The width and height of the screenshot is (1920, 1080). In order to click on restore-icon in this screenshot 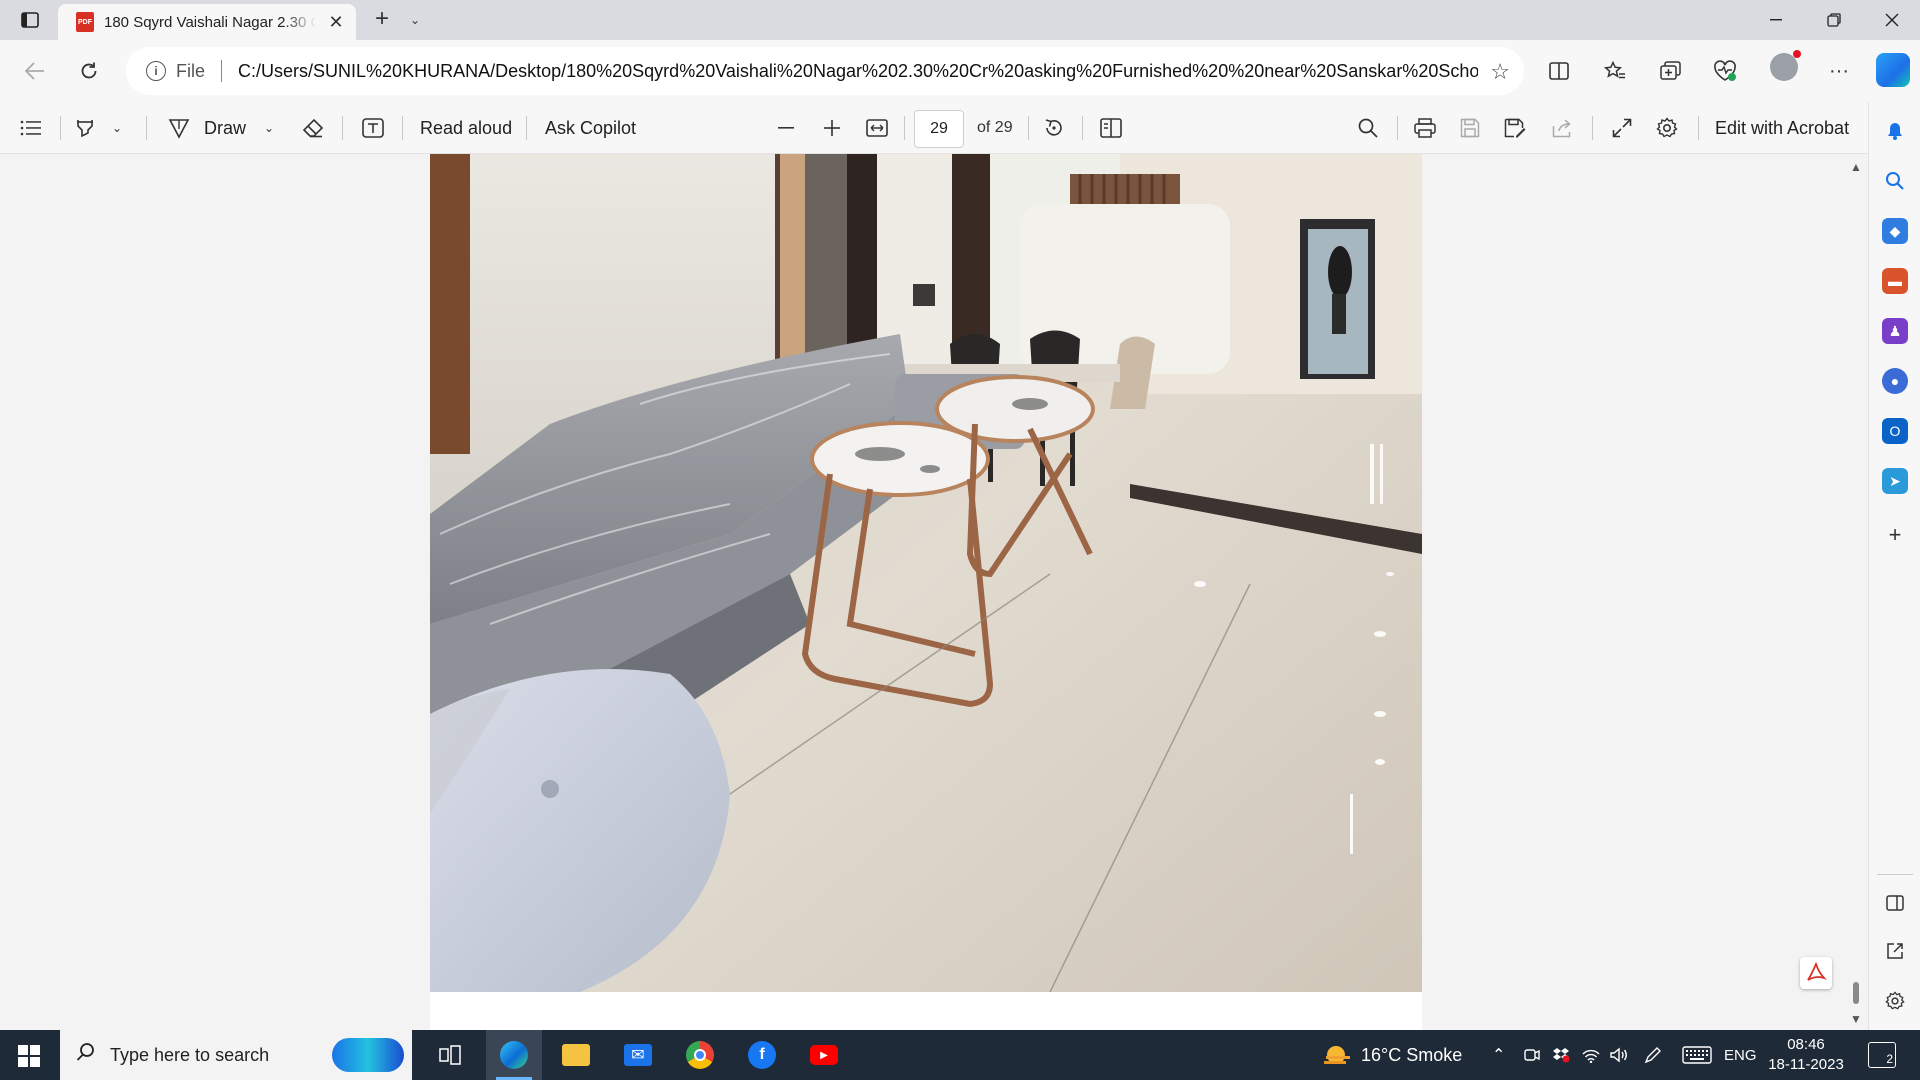, I will do `click(1834, 20)`.